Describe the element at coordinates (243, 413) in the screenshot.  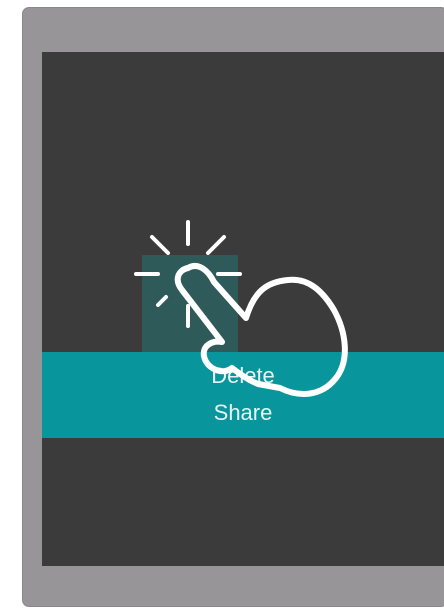
I see `context-menu-item-share: Share` at that location.